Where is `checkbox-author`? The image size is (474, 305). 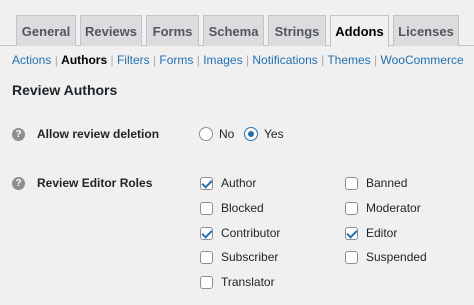 checkbox-author is located at coordinates (206, 183).